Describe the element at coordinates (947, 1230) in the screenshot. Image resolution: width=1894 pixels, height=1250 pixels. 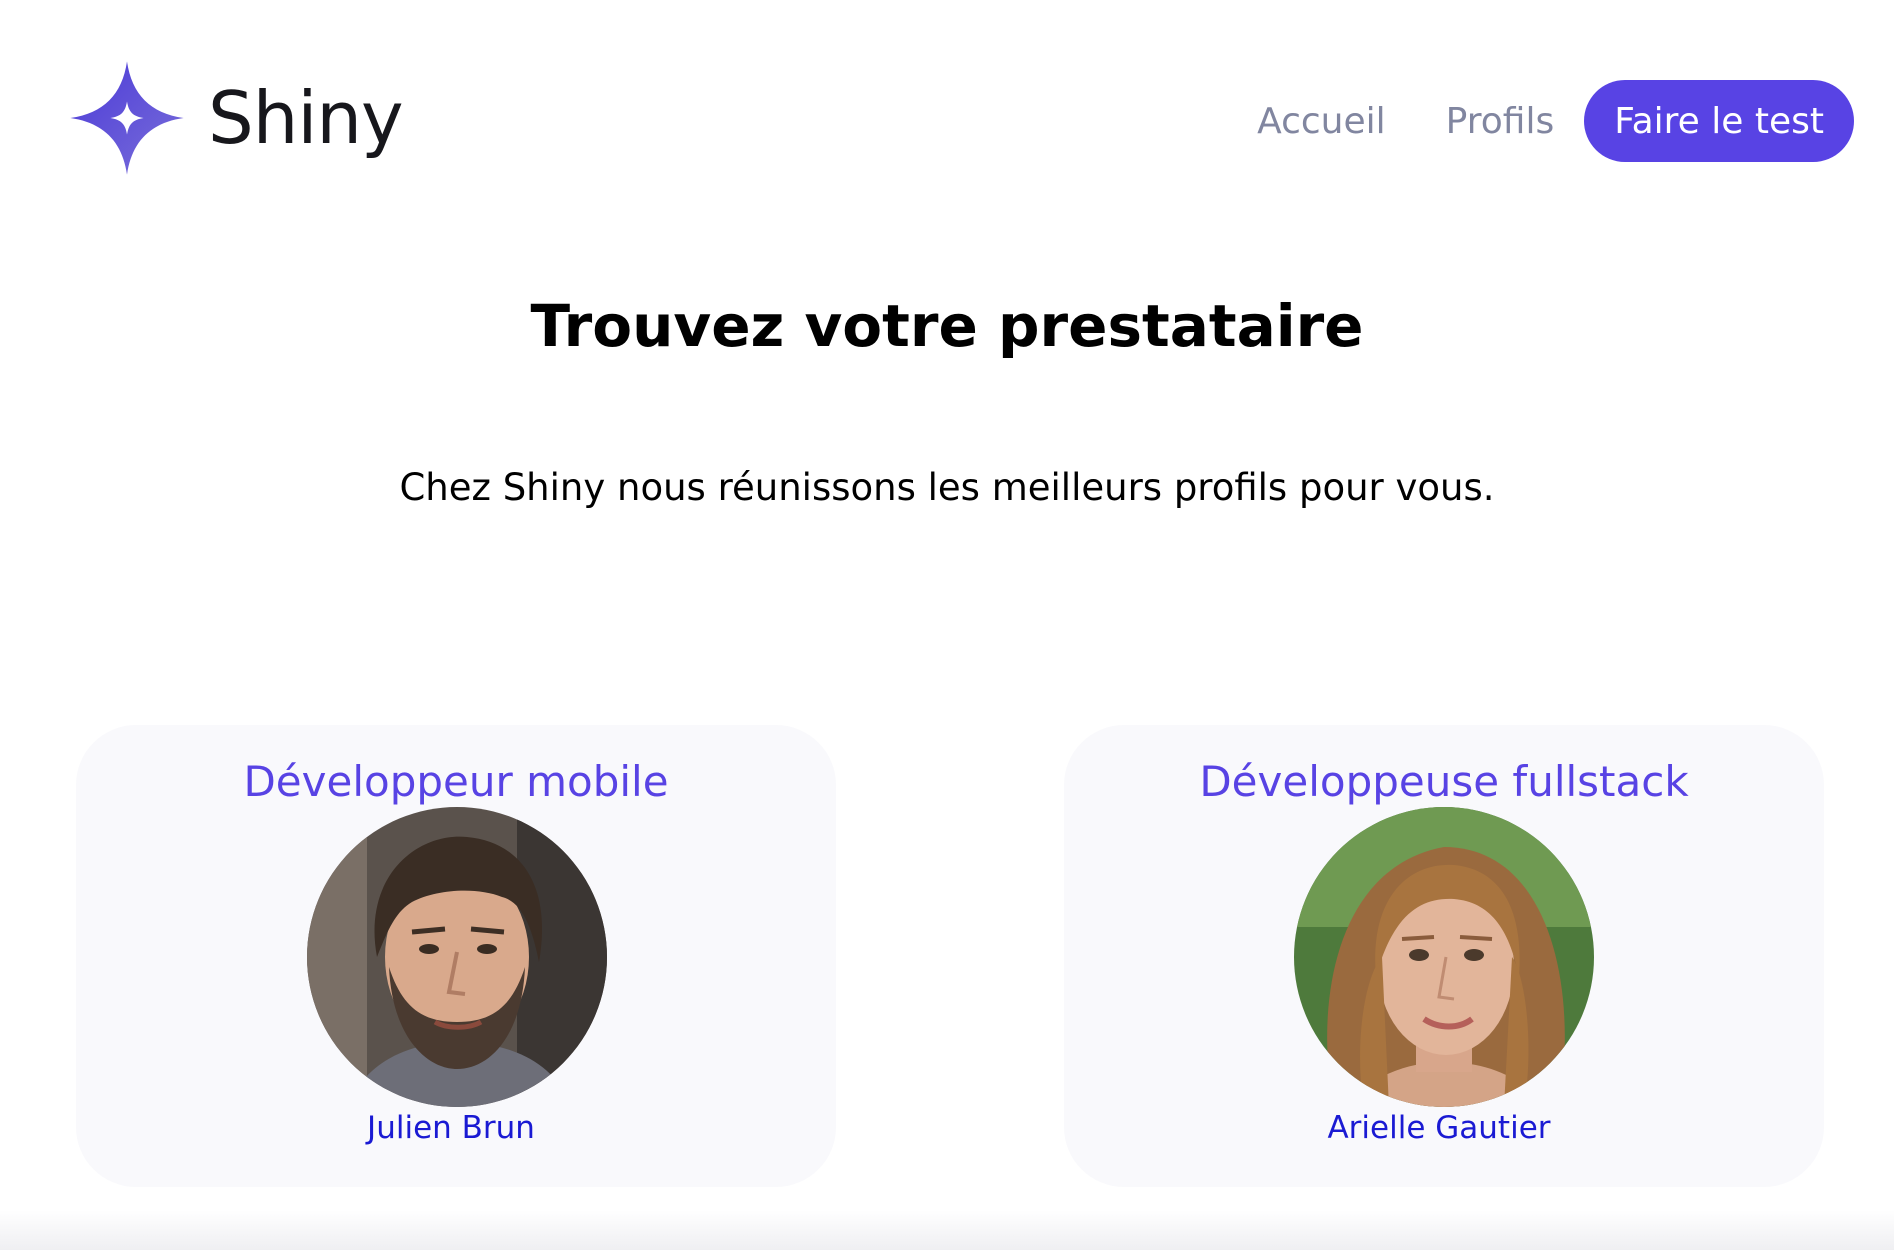
I see `page-fade` at that location.